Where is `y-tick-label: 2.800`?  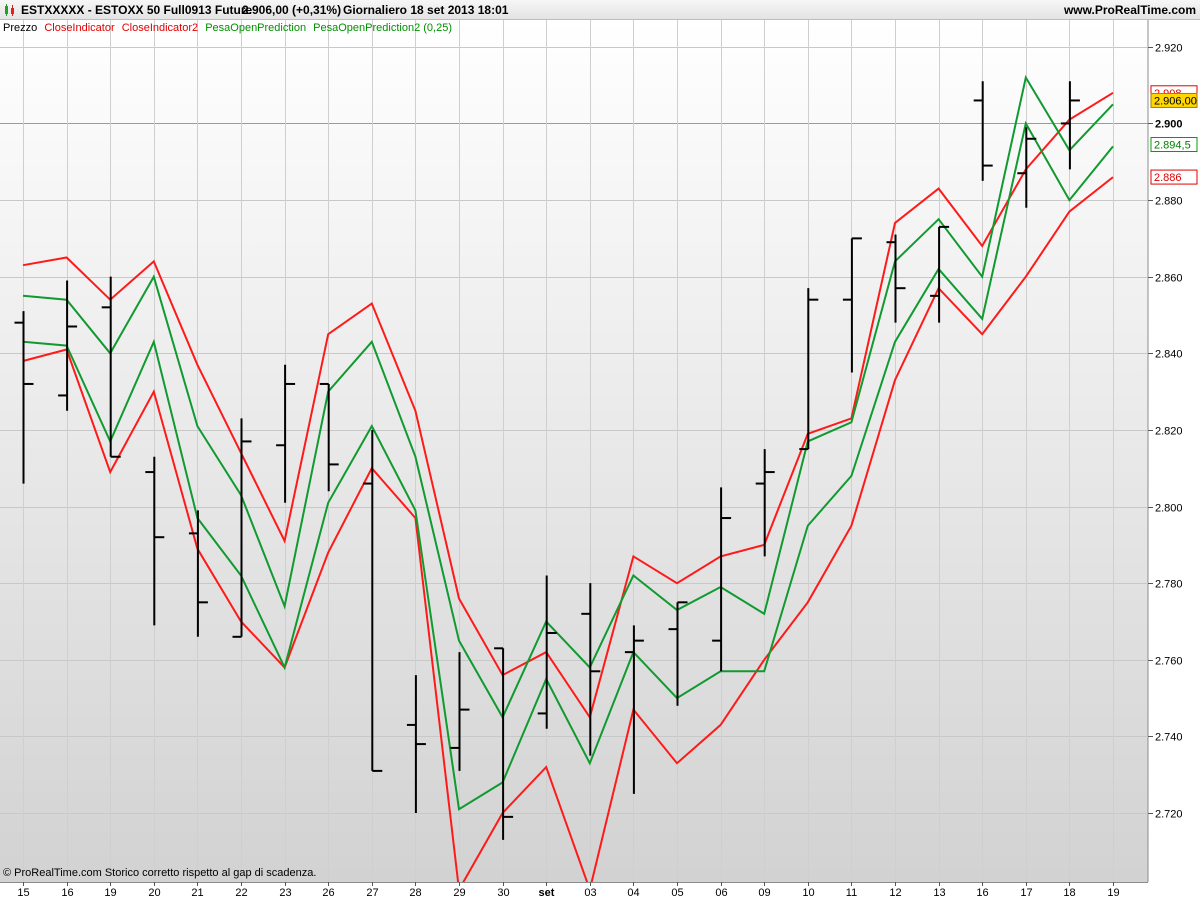 y-tick-label: 2.800 is located at coordinates (1169, 509).